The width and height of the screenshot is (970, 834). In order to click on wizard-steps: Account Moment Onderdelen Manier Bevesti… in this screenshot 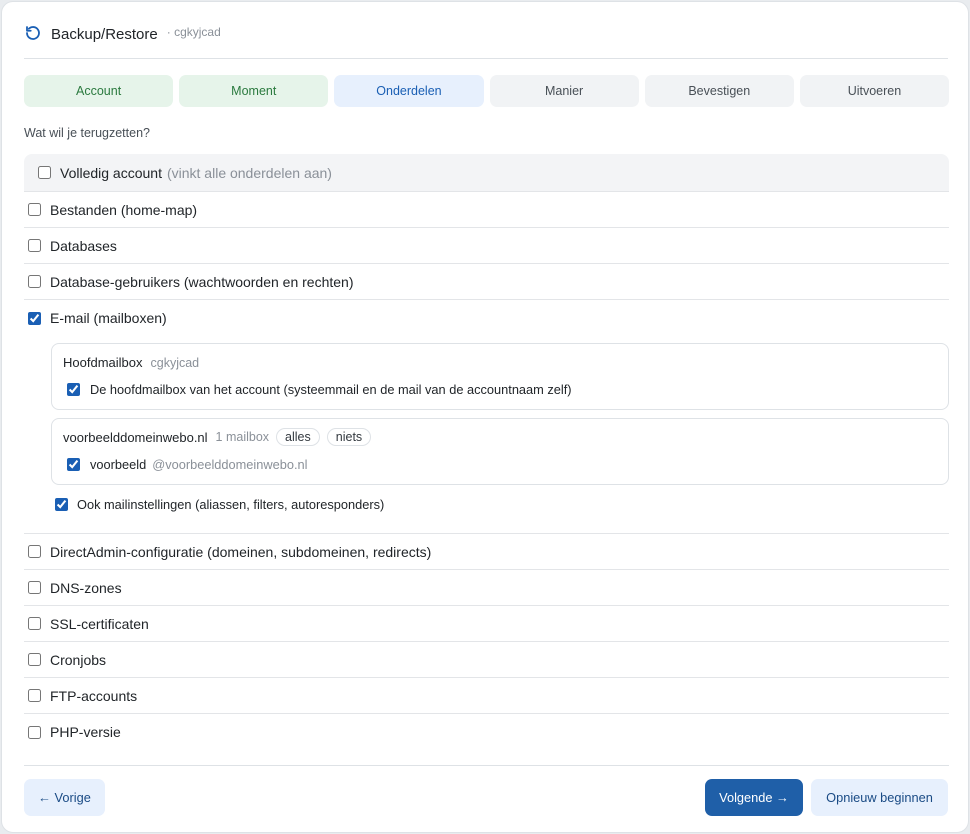, I will do `click(487, 91)`.